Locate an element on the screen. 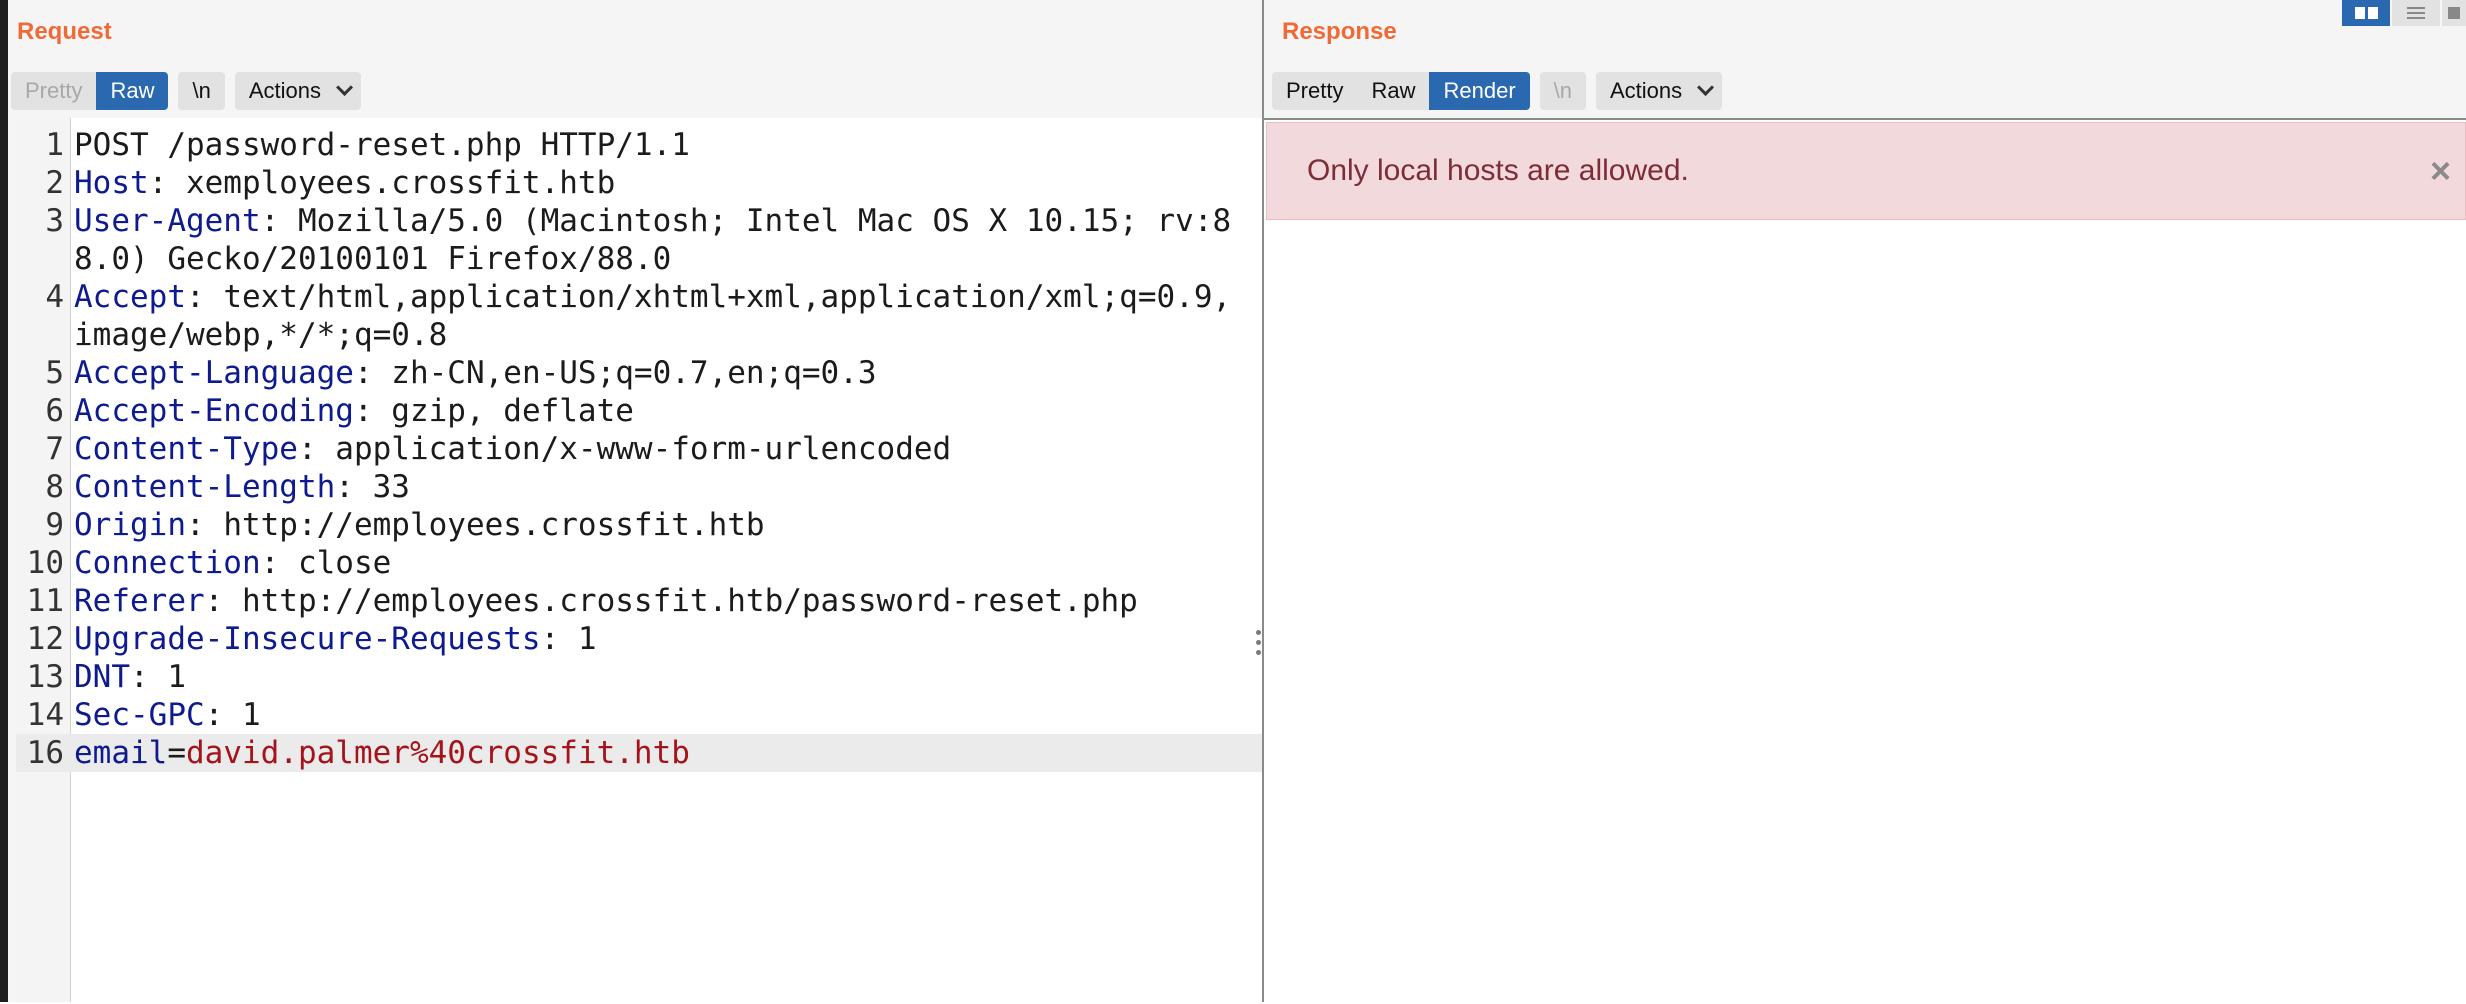  param-name: email is located at coordinates (121, 753).